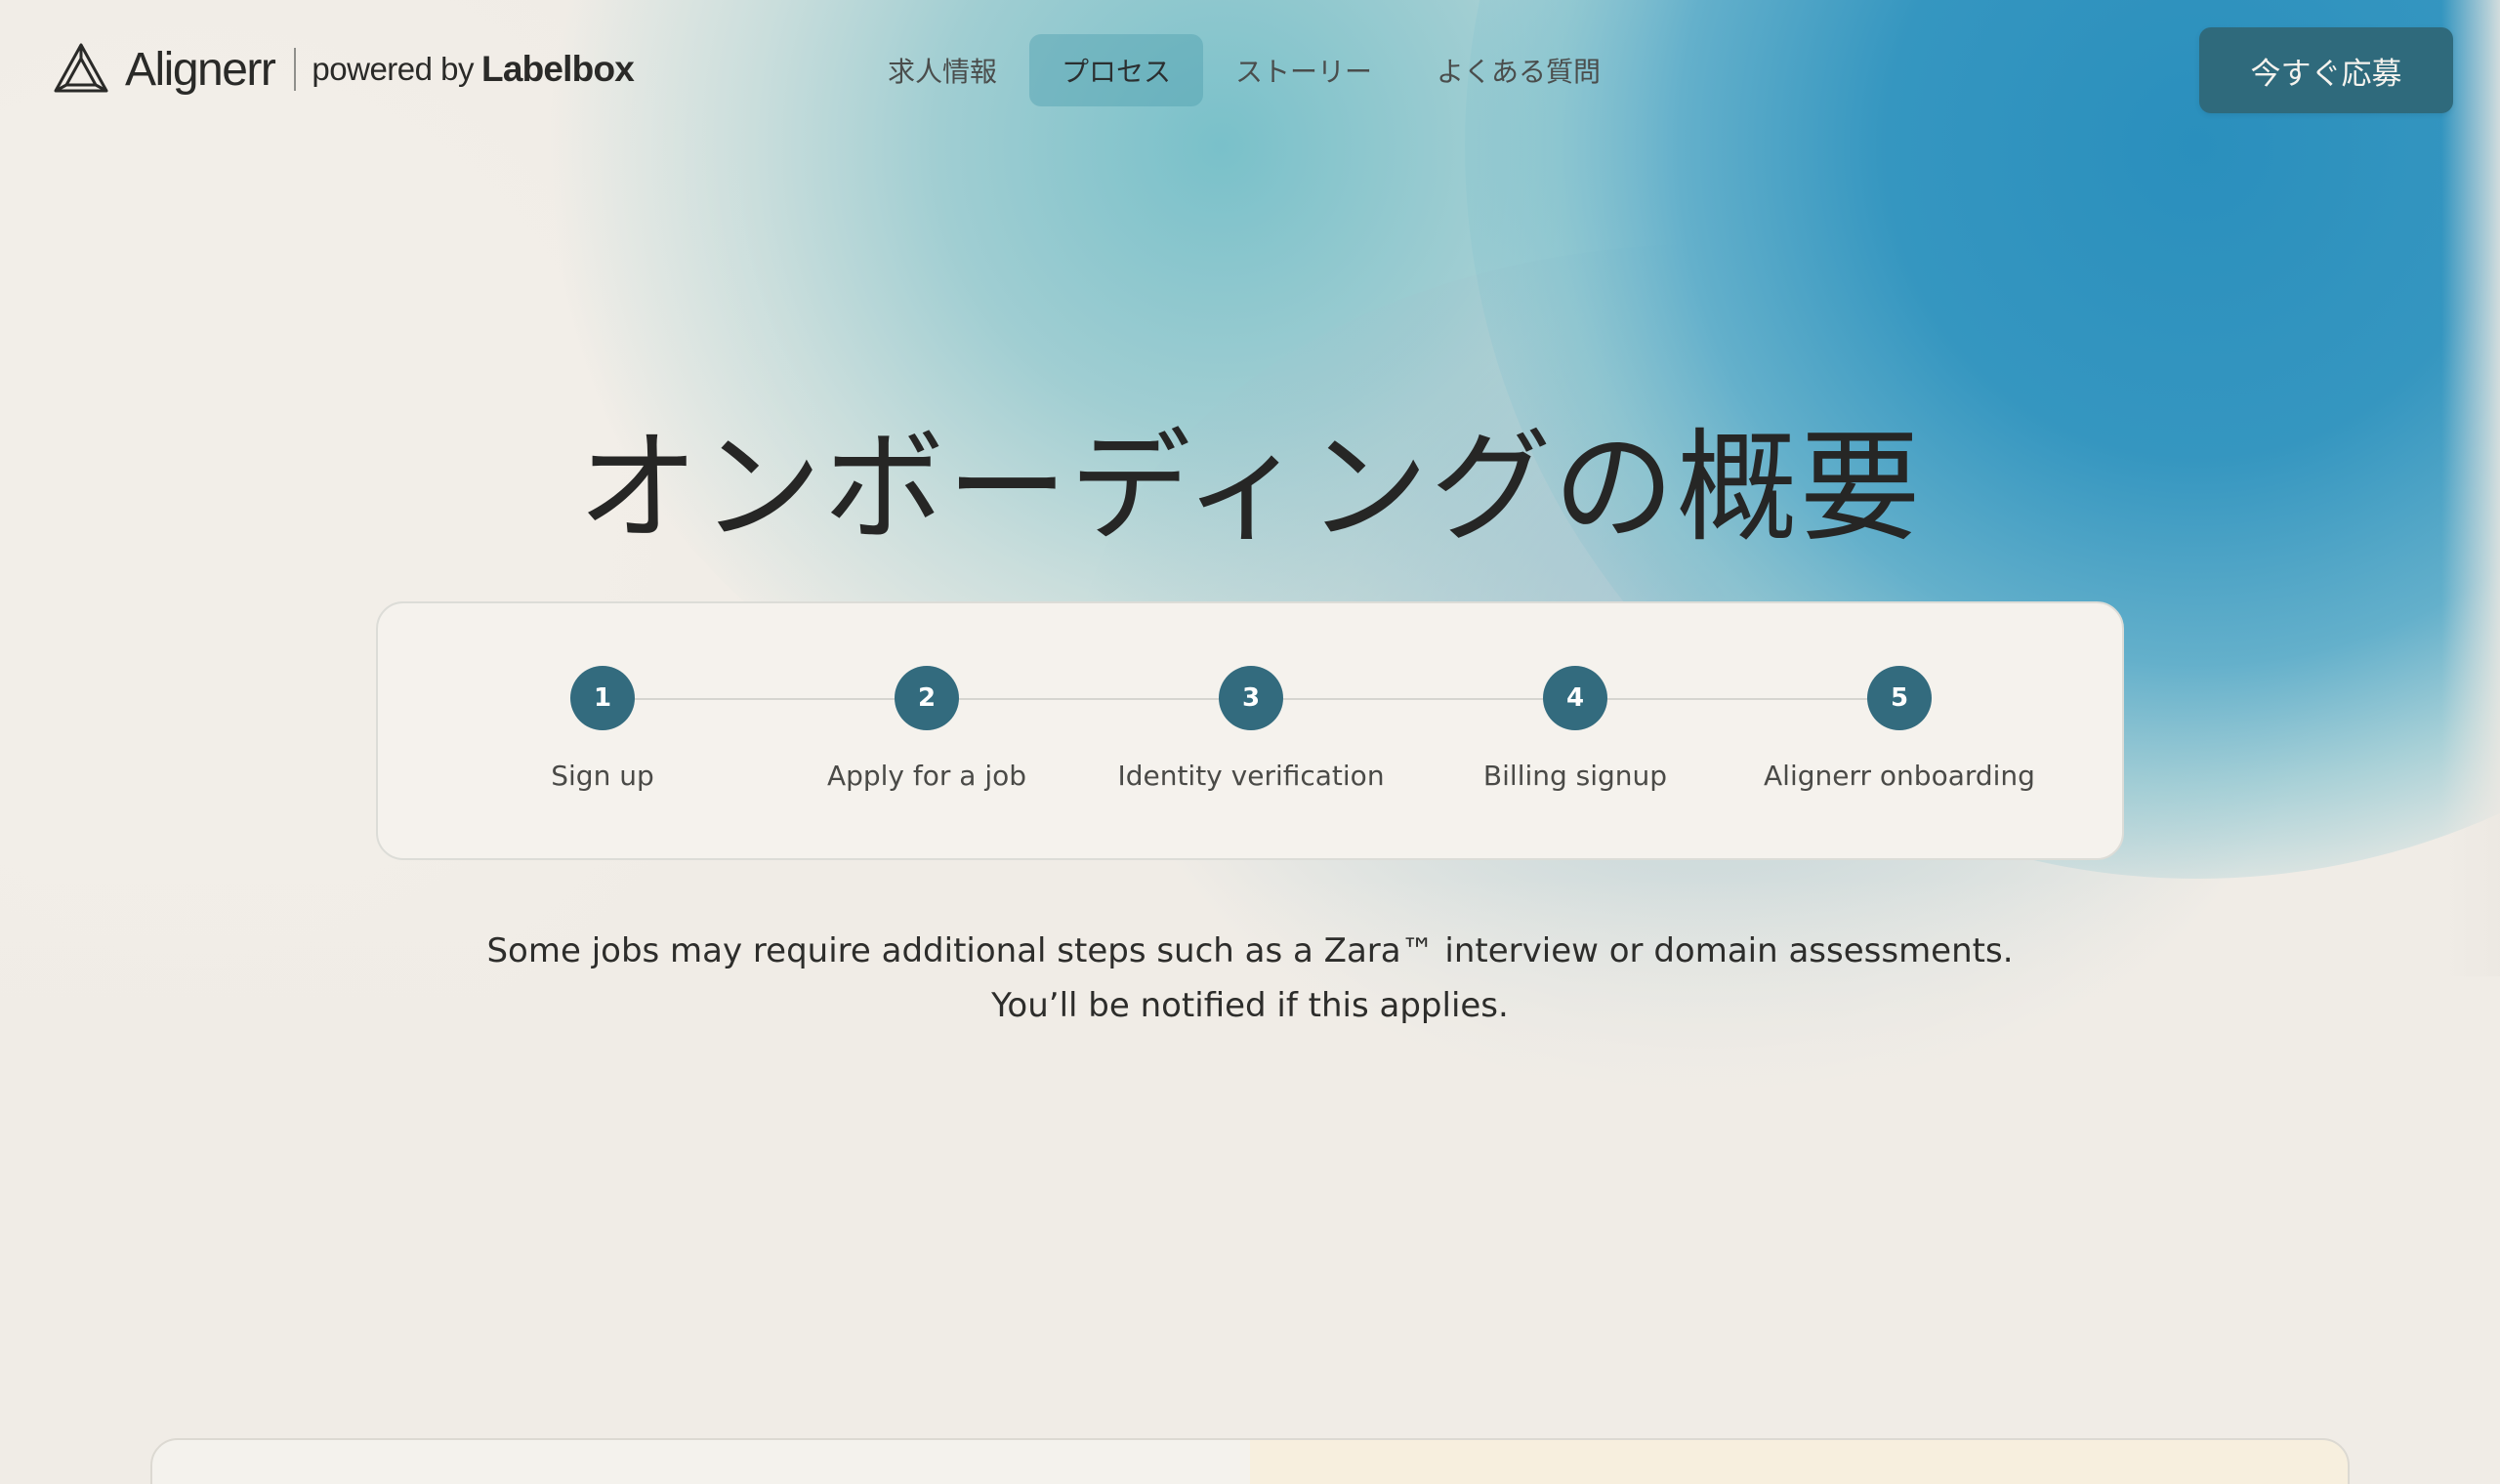 This screenshot has height=1484, width=2500. I want to click on partner-name: Labelbox, so click(558, 69).